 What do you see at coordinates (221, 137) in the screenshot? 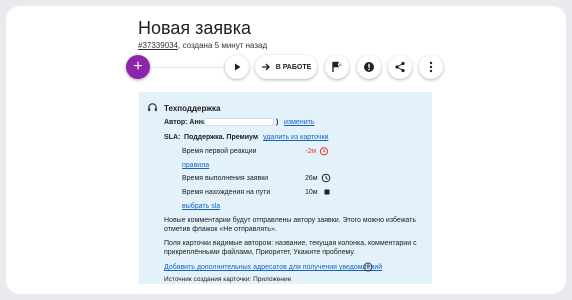
I see `sla-value: Поддержка. Премиум` at bounding box center [221, 137].